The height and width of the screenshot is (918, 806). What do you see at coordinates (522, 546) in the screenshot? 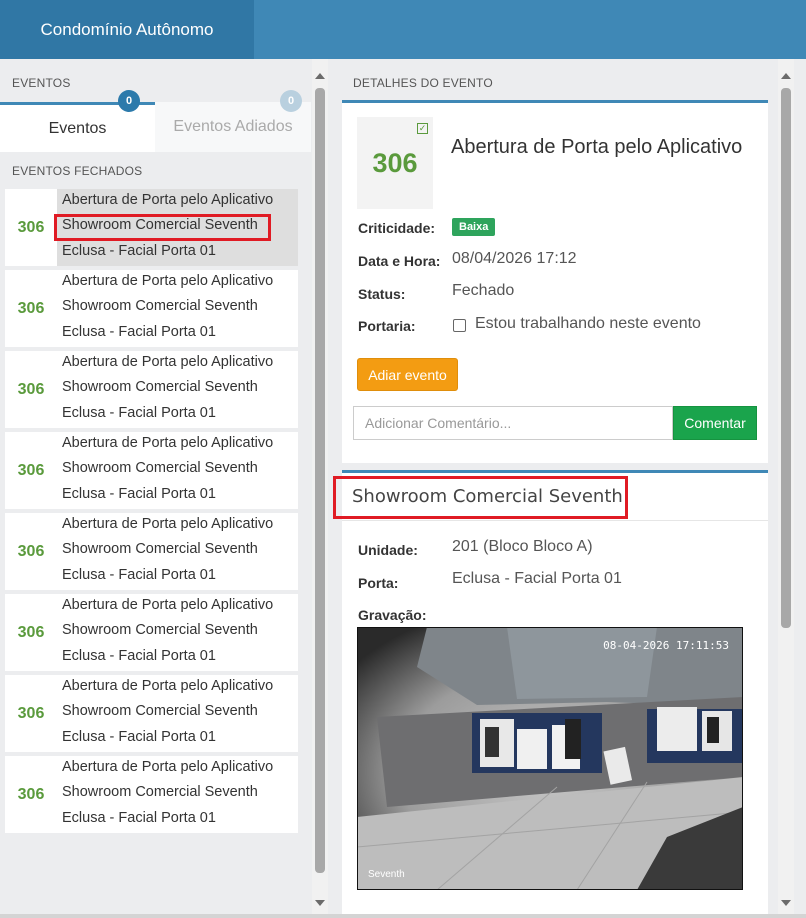
I see `unidade-value: 201 (Bloco Bloco A)` at bounding box center [522, 546].